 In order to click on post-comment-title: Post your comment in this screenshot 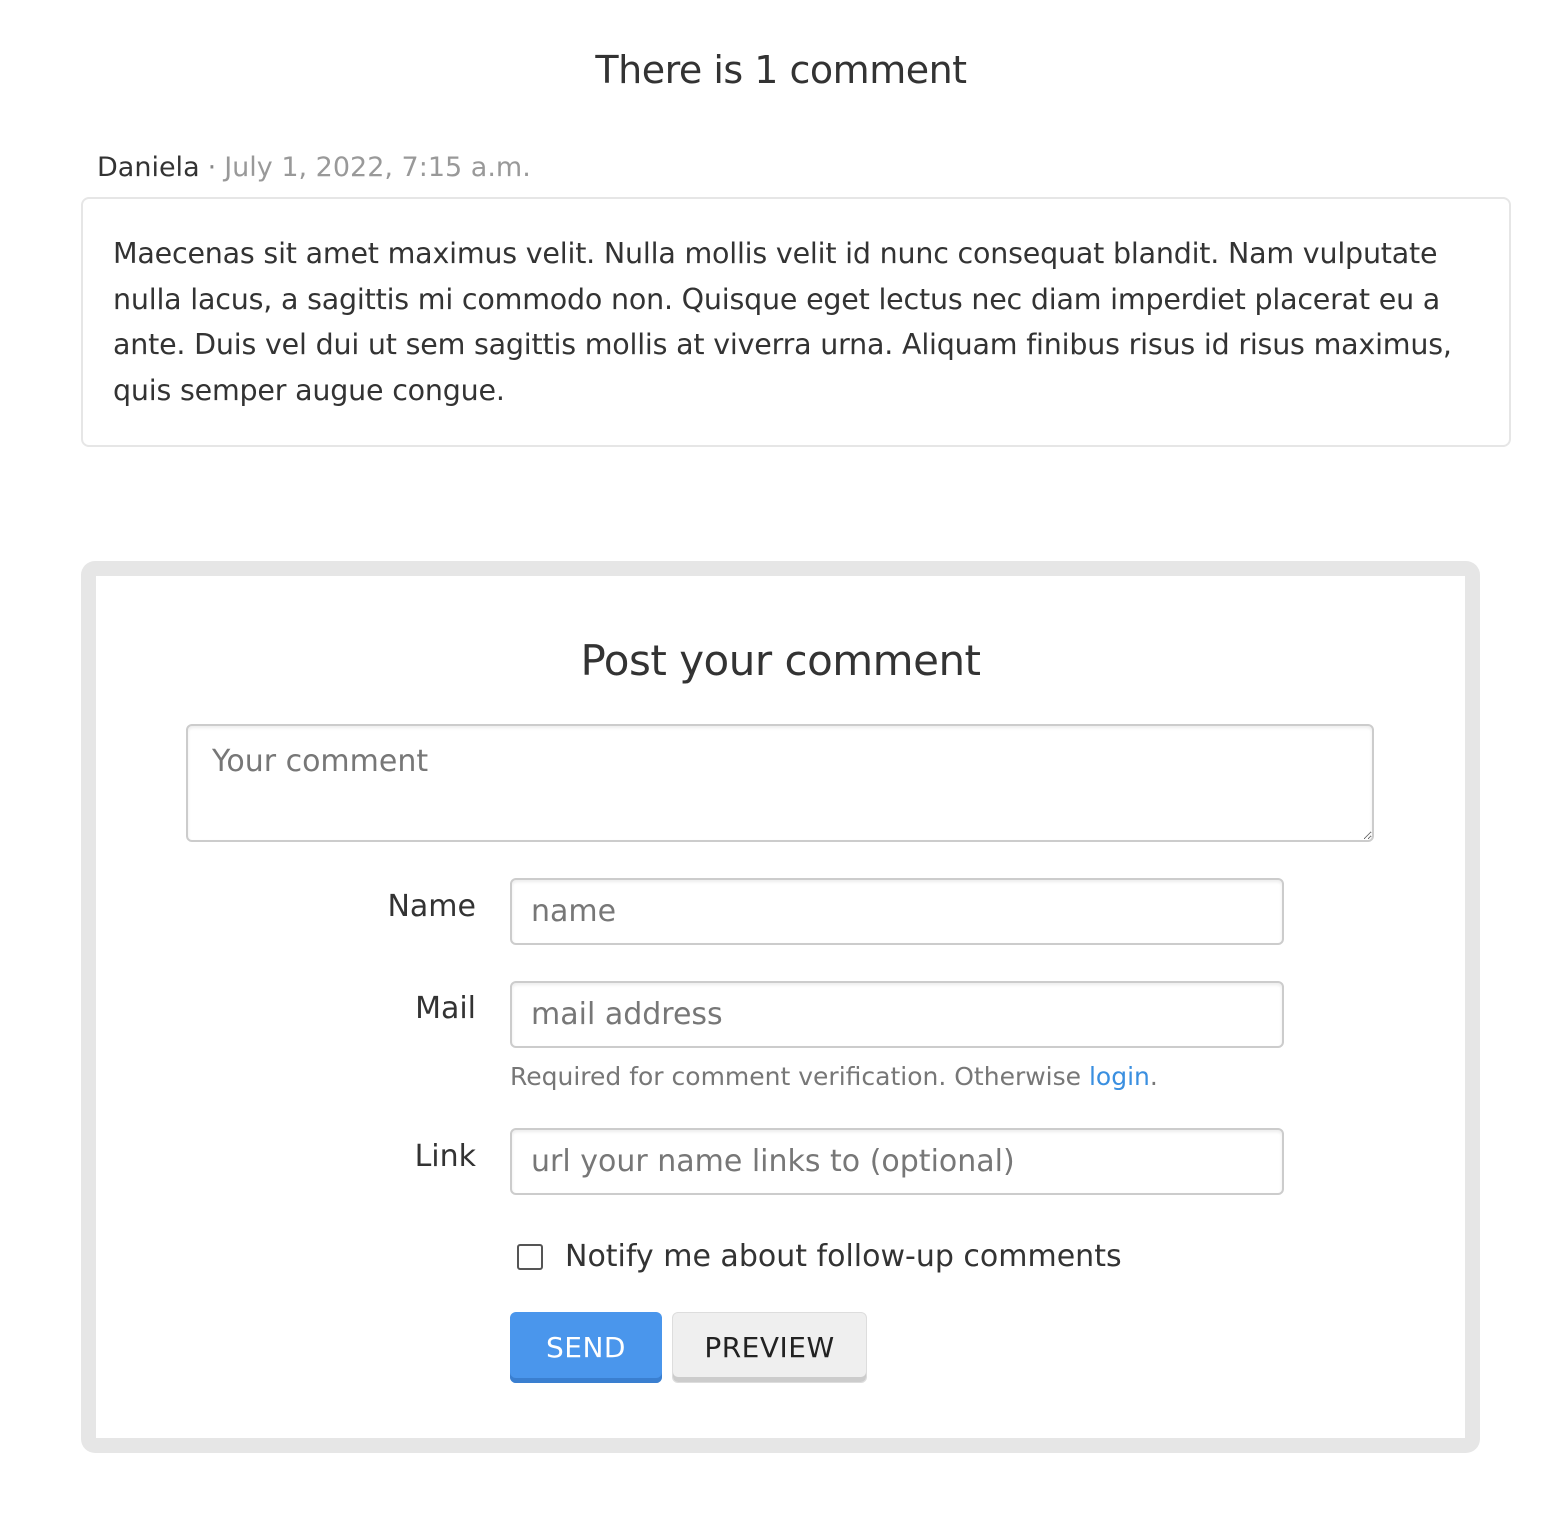, I will do `click(780, 660)`.